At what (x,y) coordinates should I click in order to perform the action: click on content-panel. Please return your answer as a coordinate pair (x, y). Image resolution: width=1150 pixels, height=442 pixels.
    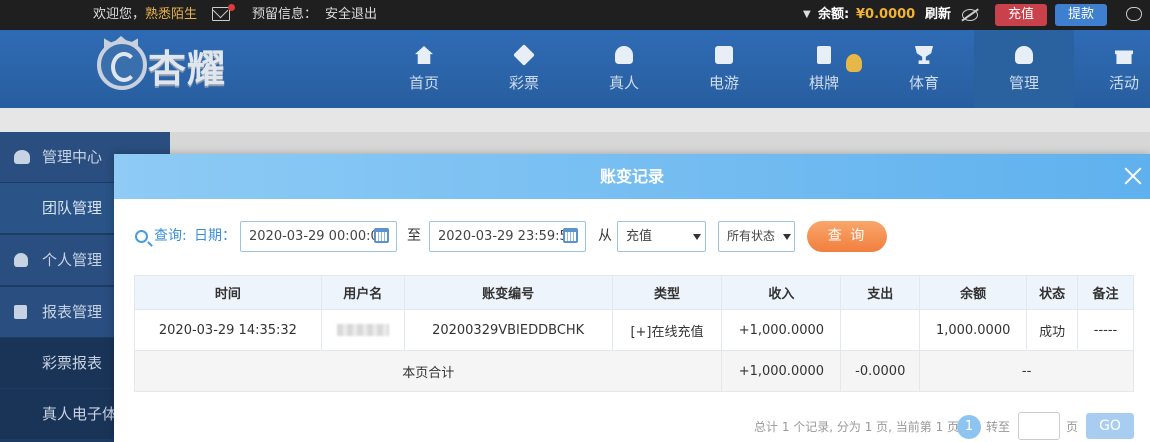
    Looking at the image, I should click on (660, 143).